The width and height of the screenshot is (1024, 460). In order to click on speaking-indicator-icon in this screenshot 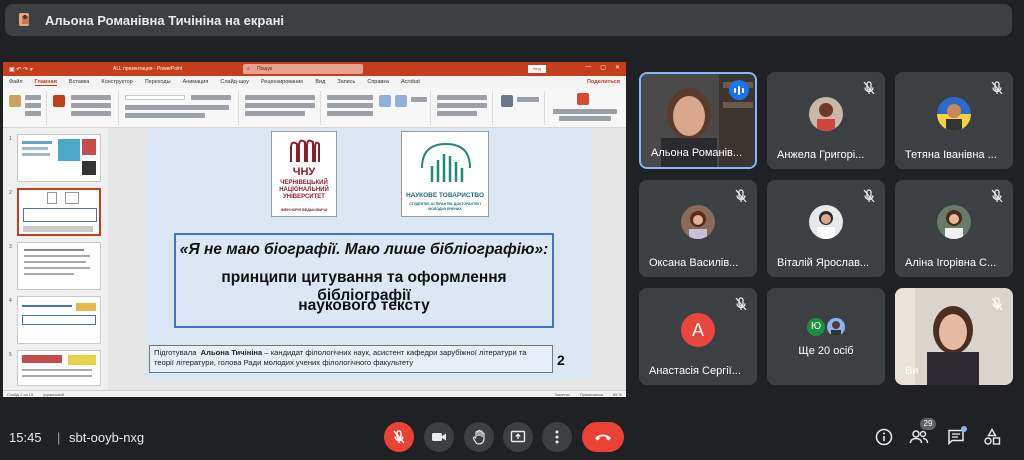, I will do `click(739, 90)`.